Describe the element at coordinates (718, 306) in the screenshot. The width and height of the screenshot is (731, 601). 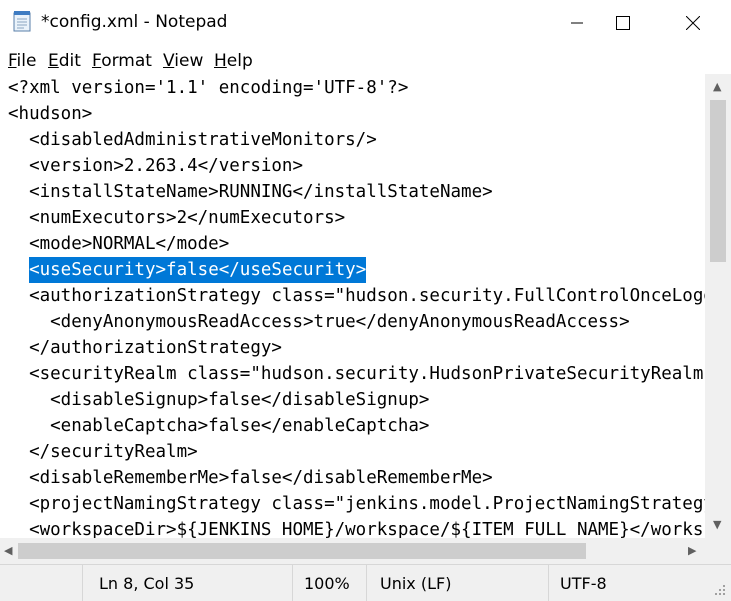
I see `vertical-scrollbar: ▲ ▼` at that location.